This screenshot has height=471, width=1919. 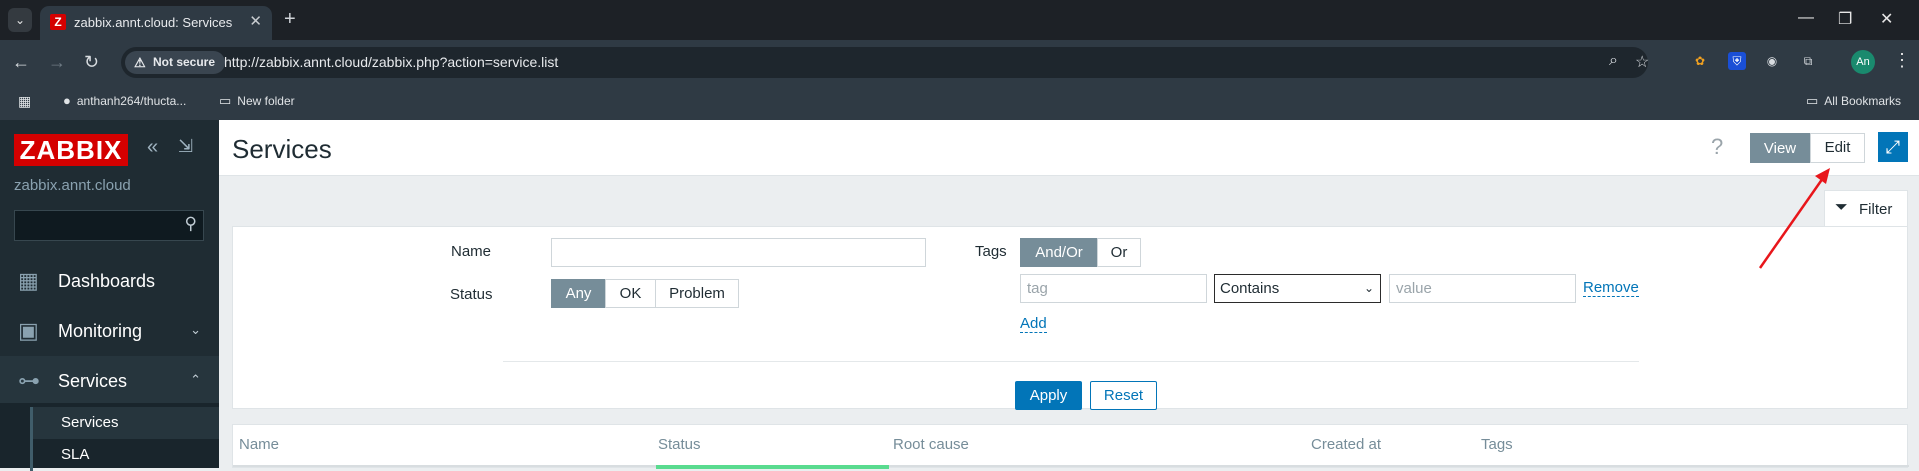 I want to click on profile-avatar: An, so click(x=1863, y=62).